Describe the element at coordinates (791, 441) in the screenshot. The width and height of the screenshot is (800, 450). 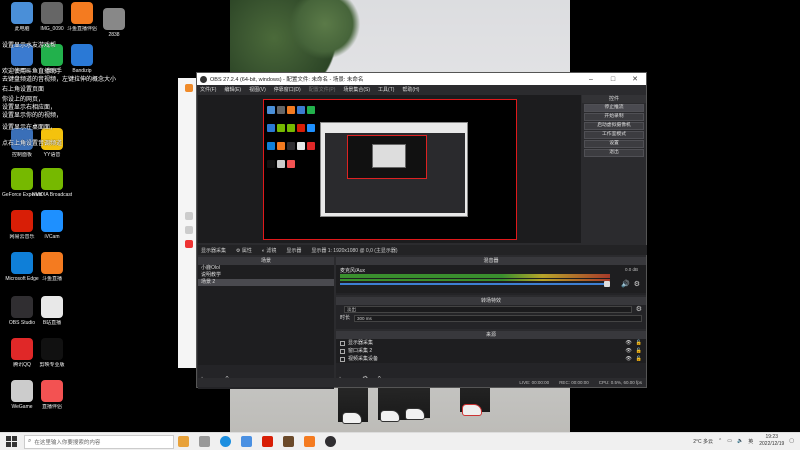
I see `notification-icon: ▢` at that location.